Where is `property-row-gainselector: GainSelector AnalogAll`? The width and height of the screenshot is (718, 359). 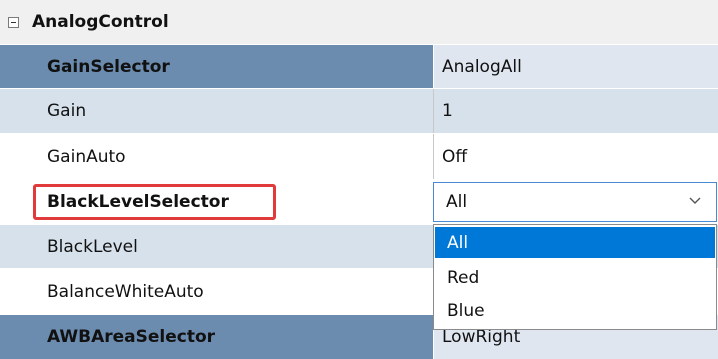
property-row-gainselector: GainSelector AnalogAll is located at coordinates (359, 66).